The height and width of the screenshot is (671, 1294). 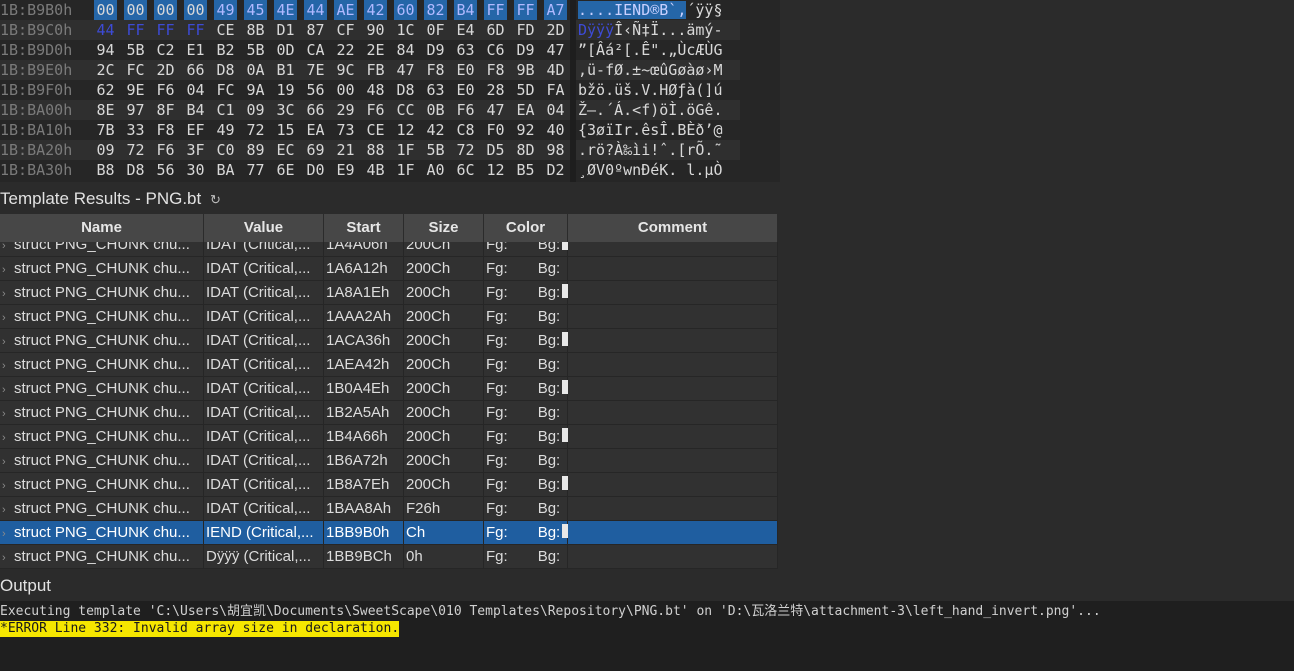 What do you see at coordinates (285, 110) in the screenshot?
I see `hex-byte: 3C` at bounding box center [285, 110].